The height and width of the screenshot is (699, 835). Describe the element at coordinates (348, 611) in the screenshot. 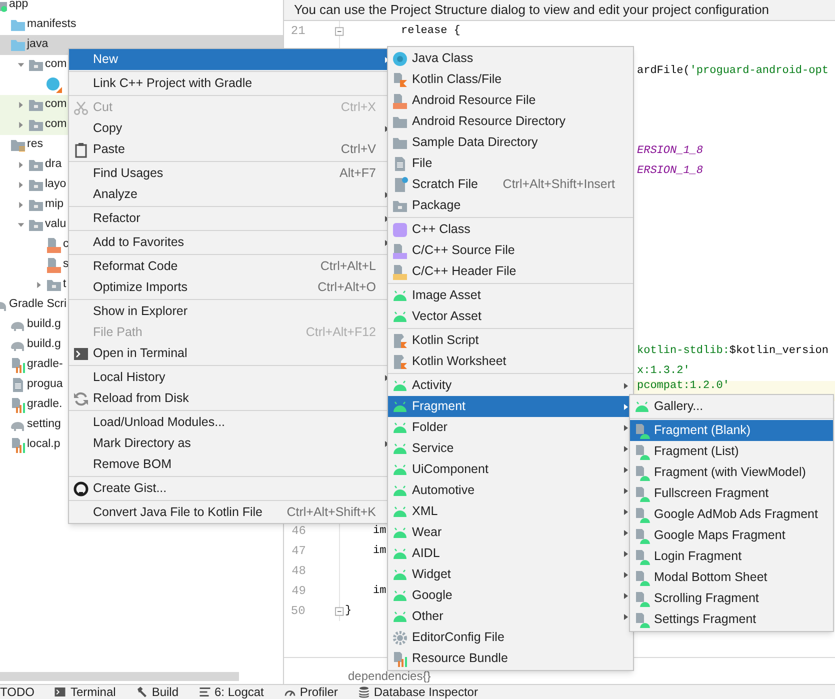

I see `code-line: }` at that location.